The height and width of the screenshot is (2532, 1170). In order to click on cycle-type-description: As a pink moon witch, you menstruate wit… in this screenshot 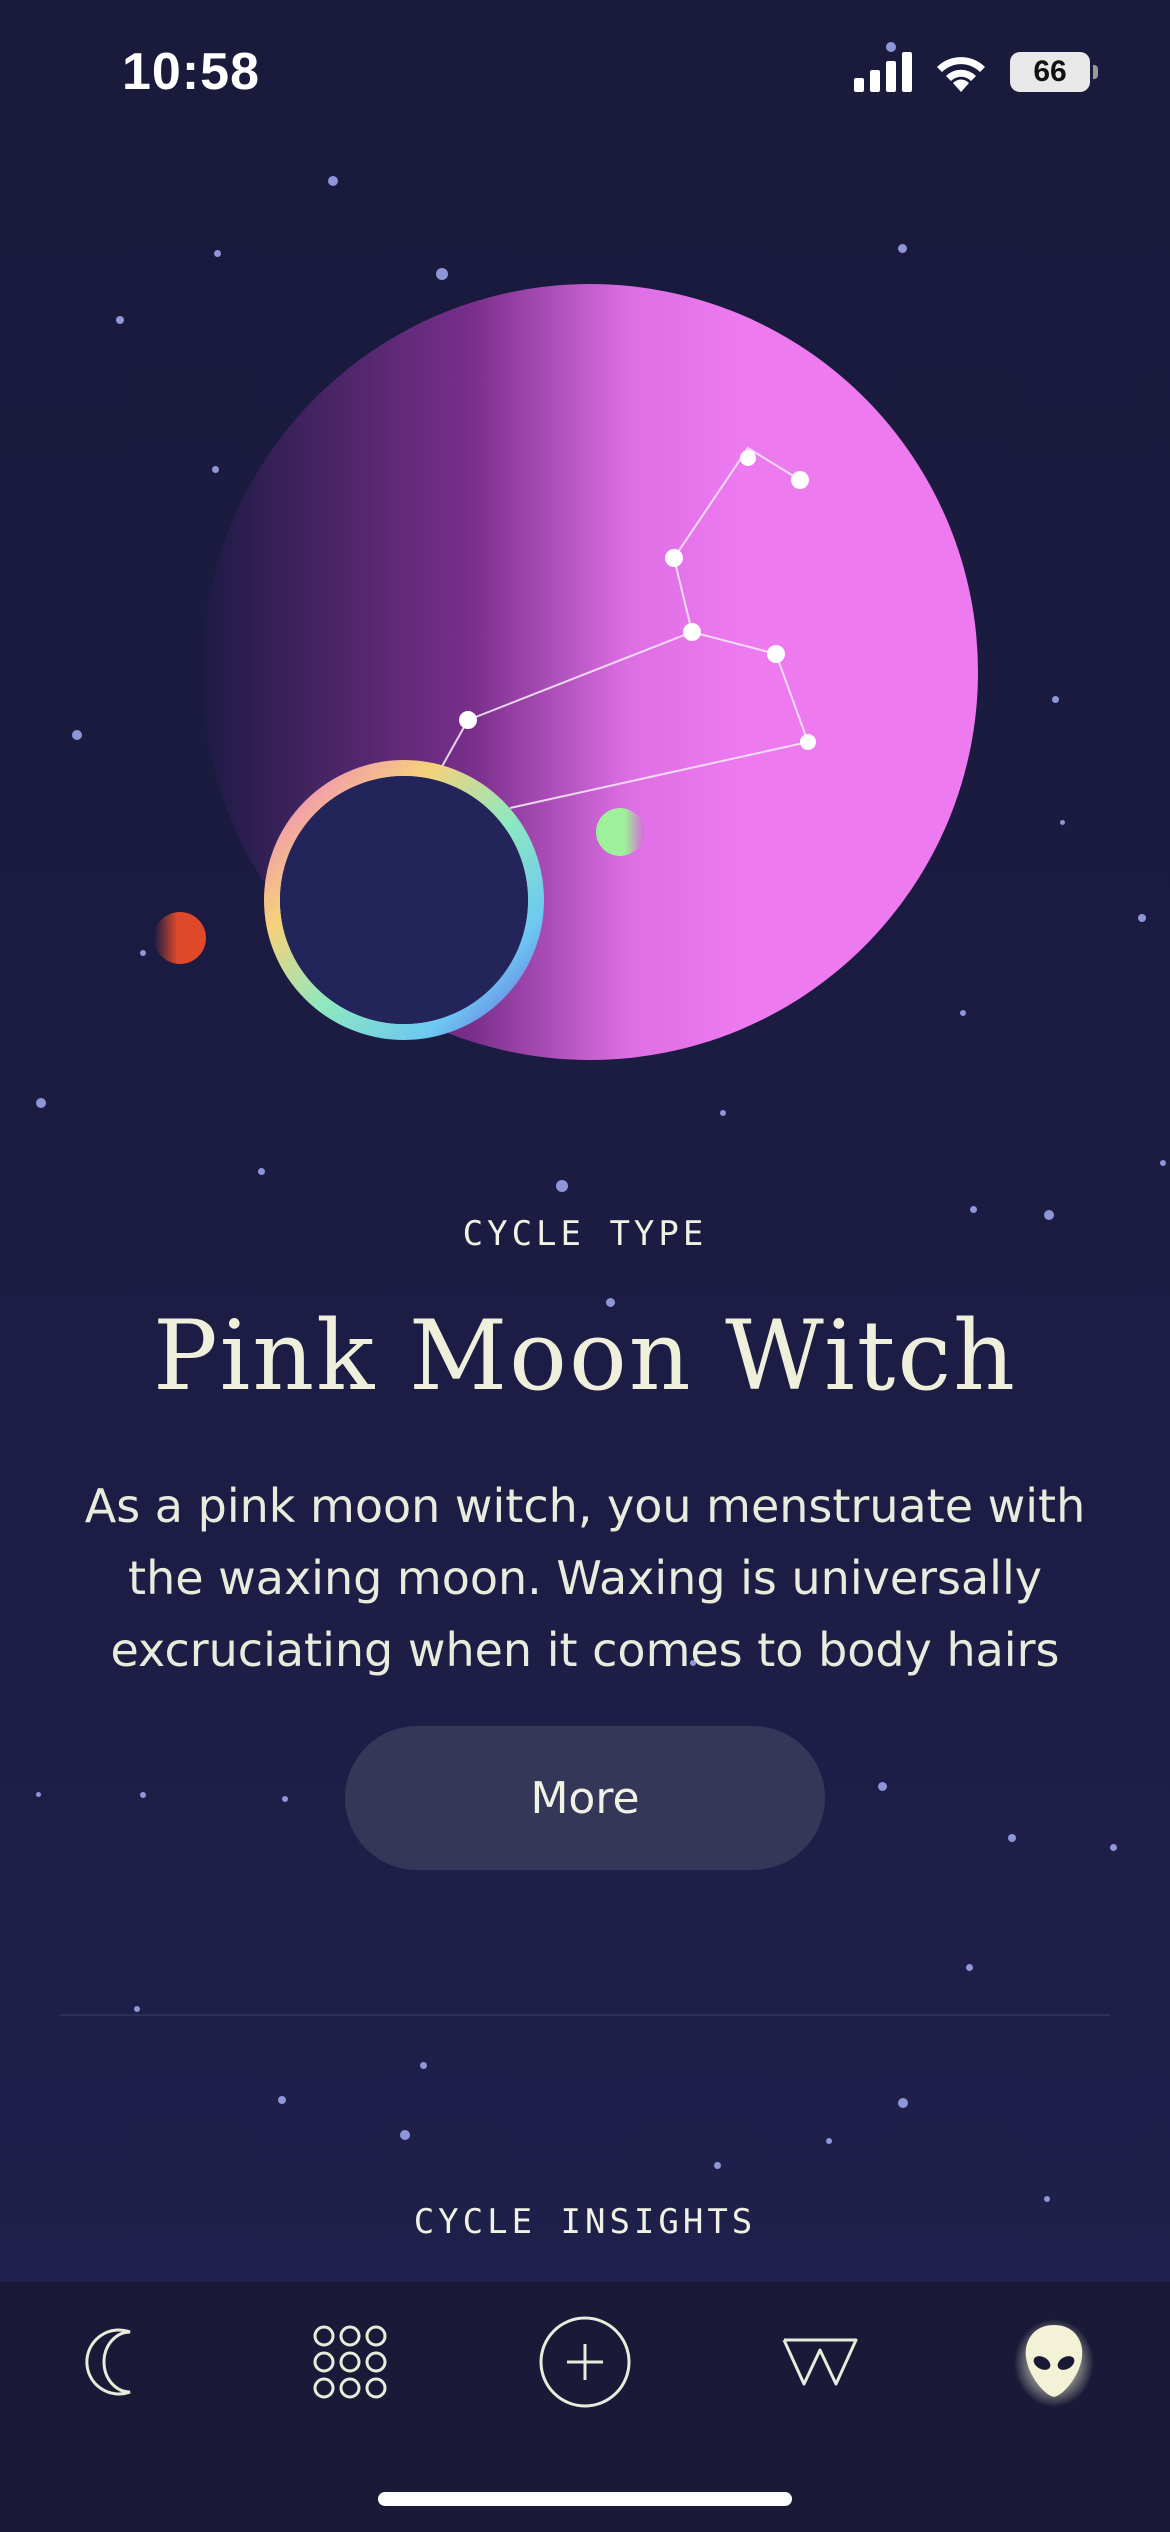, I will do `click(585, 1578)`.